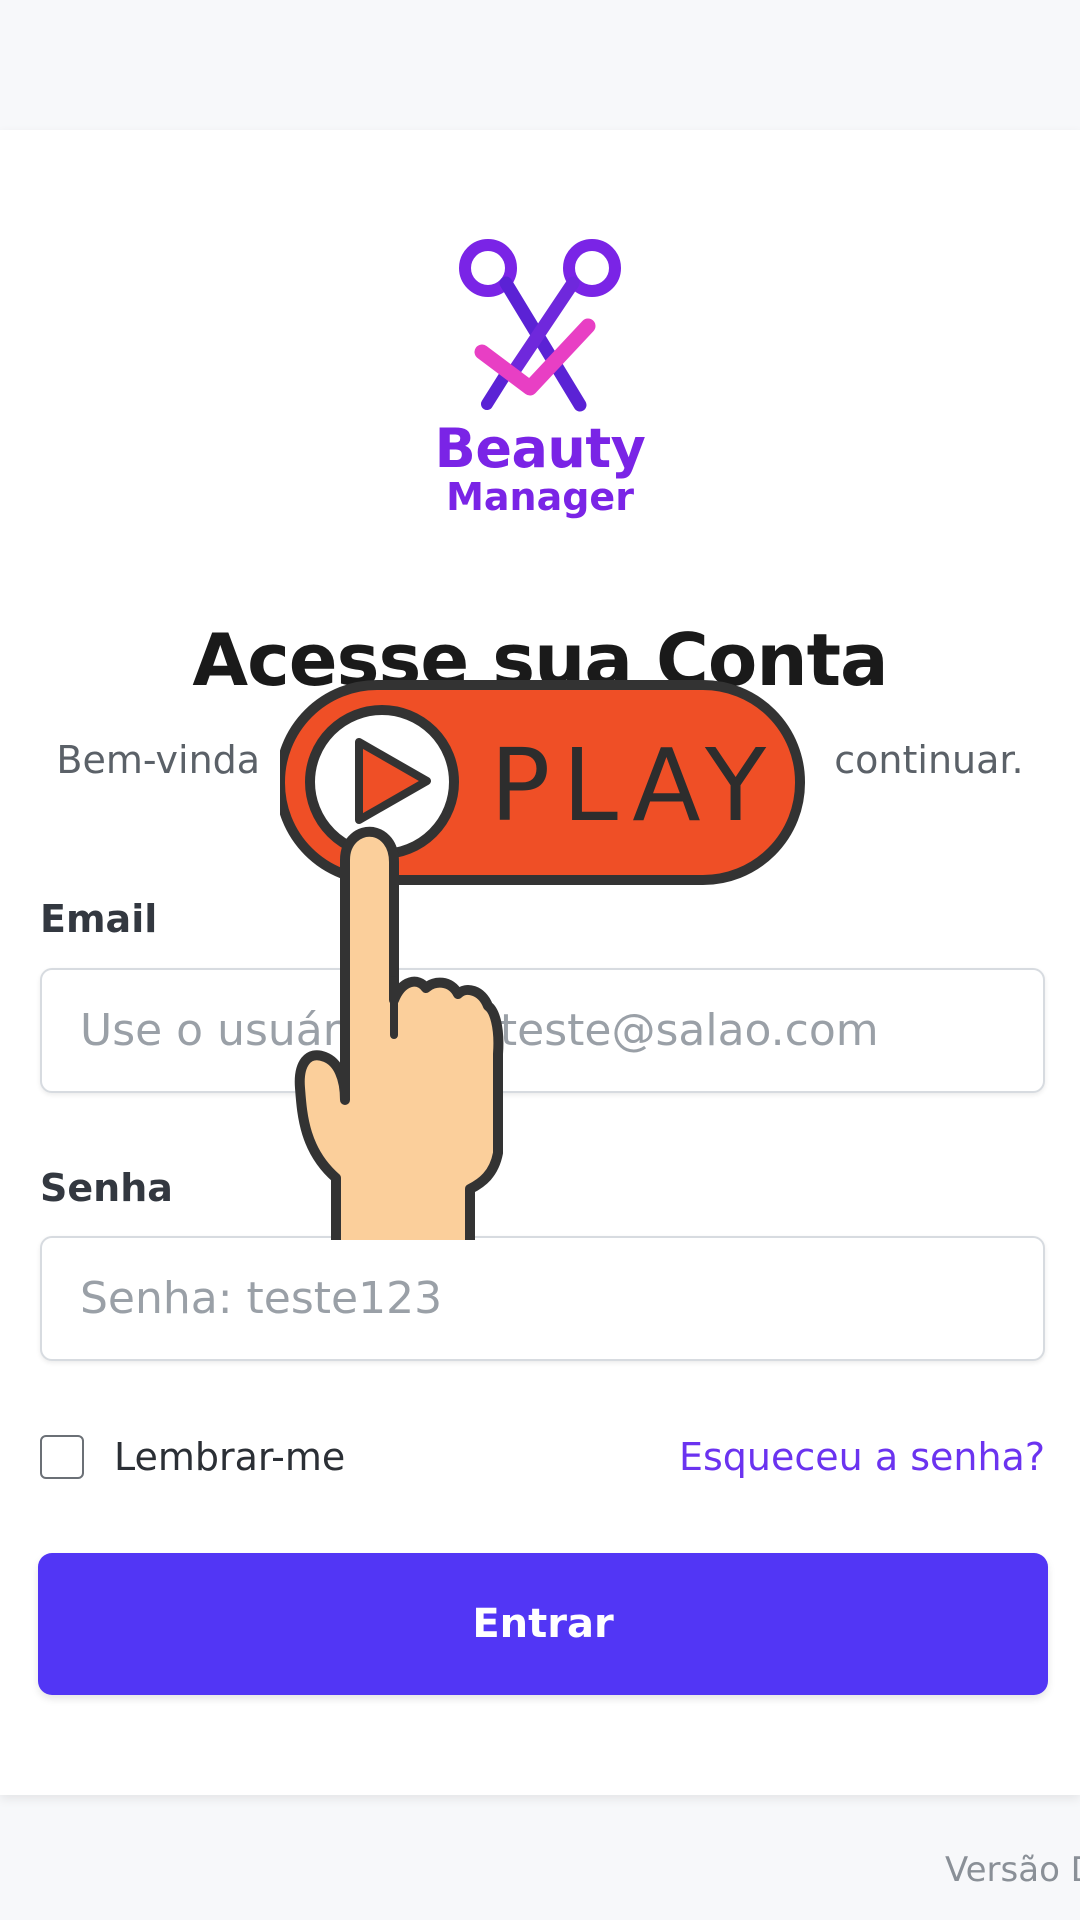  I want to click on remember-checkbox, so click(62, 1457).